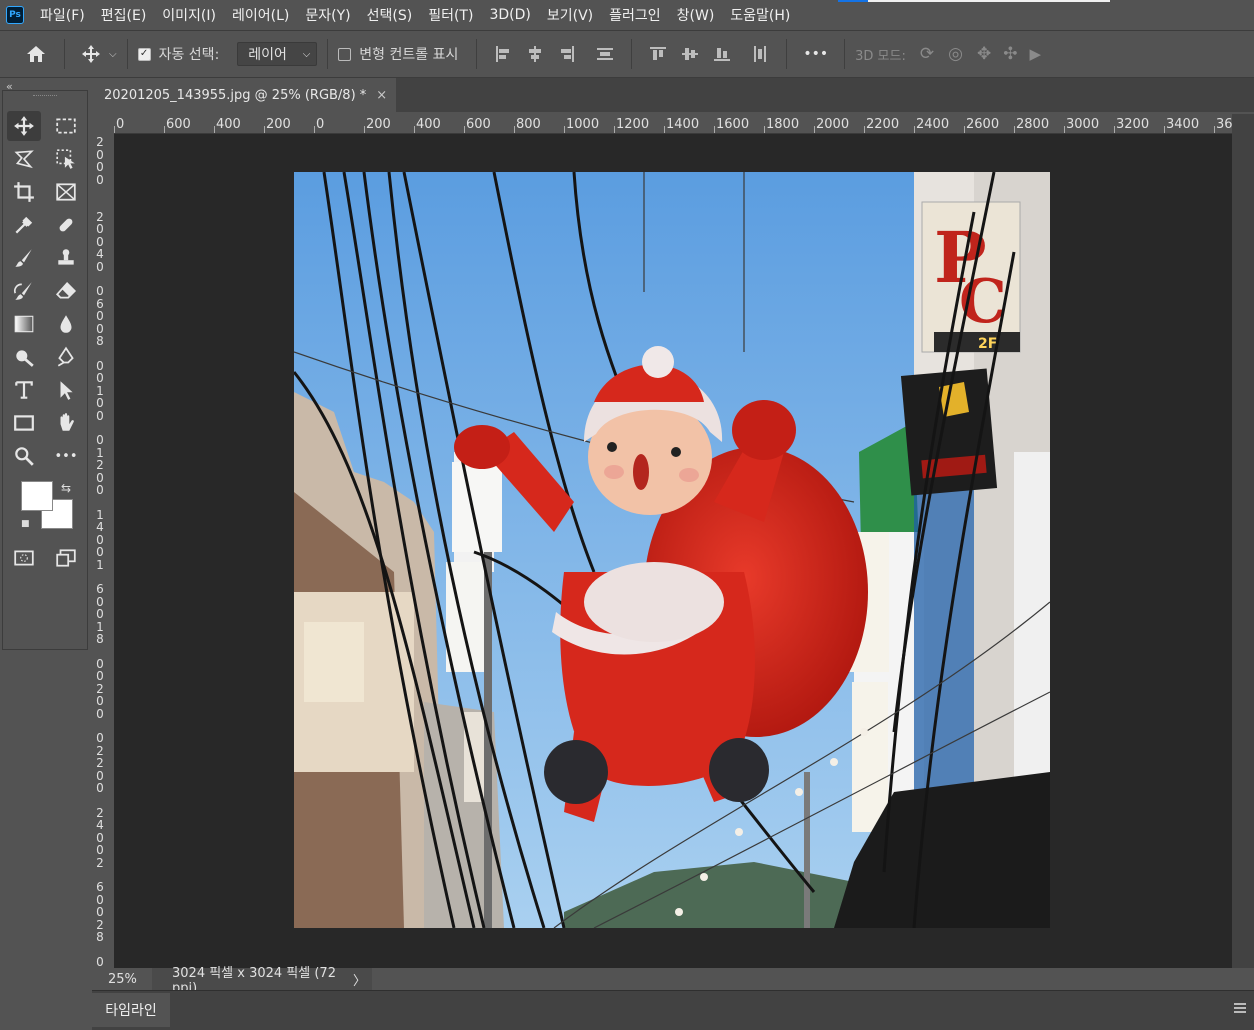 The height and width of the screenshot is (1030, 1254). I want to click on more-options-button: •••, so click(815, 54).